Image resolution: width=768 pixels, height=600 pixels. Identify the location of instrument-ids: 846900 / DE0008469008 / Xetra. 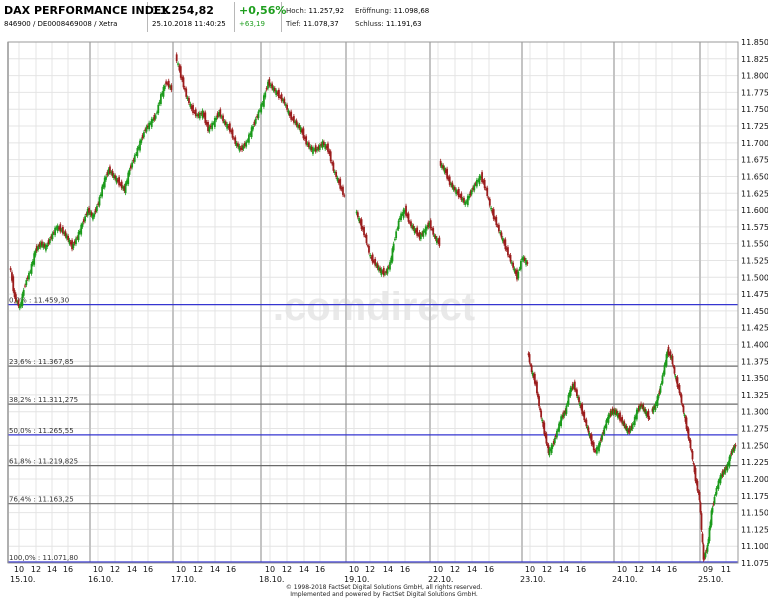
(61, 24).